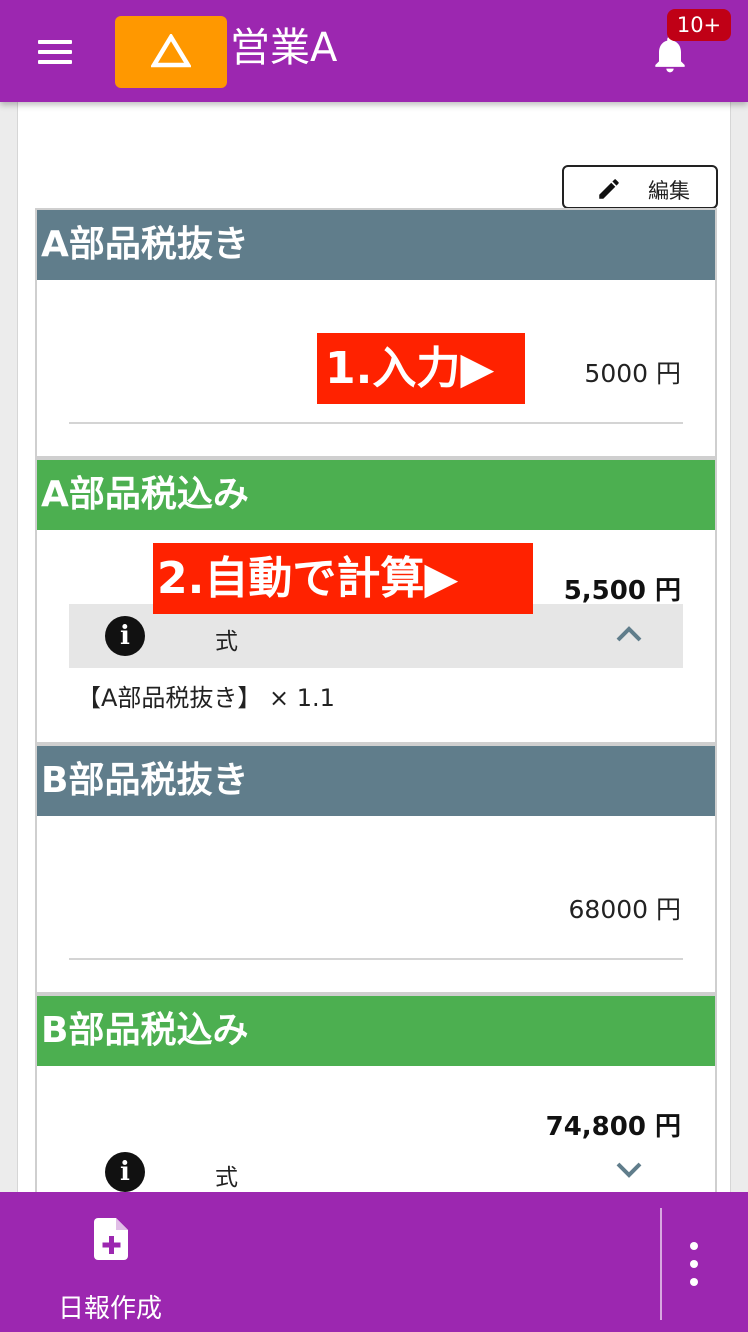 The width and height of the screenshot is (748, 1332). I want to click on bottom-action-bar: 日報作成, so click(374, 1262).